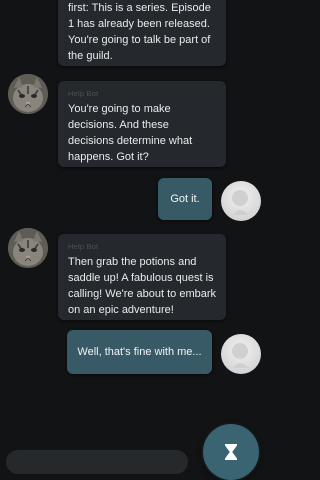 This screenshot has width=320, height=480. What do you see at coordinates (108, 157) in the screenshot?
I see `message-line: happens. Got it?` at bounding box center [108, 157].